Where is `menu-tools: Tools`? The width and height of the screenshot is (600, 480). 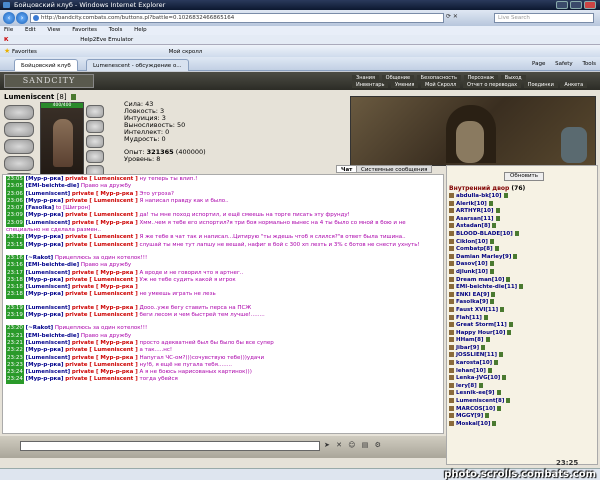 menu-tools: Tools is located at coordinates (116, 30).